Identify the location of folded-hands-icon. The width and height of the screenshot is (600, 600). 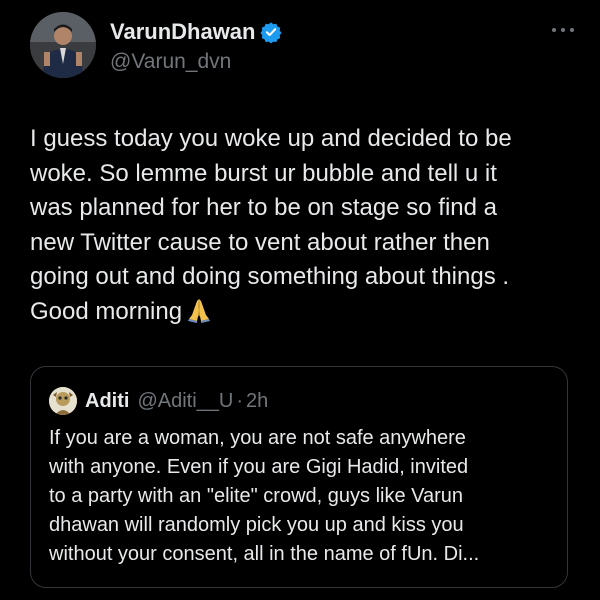
(199, 314).